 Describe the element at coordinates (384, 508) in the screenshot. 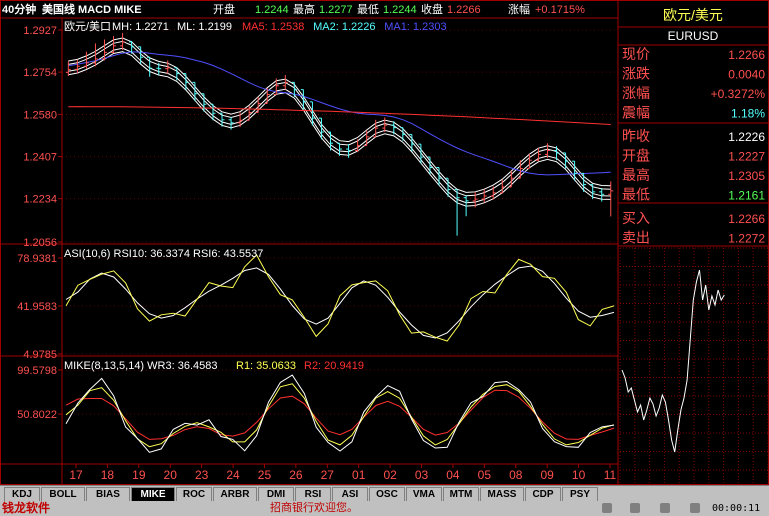

I see `status-bar: 钱龙软件 招商银行欢迎您。 00:00:11` at that location.